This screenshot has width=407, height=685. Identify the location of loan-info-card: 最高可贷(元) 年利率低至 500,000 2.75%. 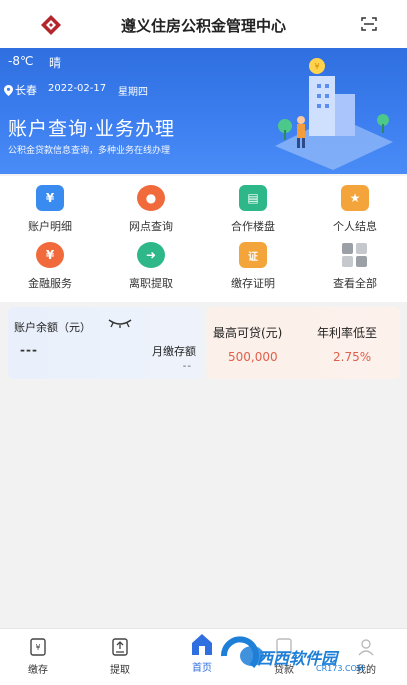
(303, 343).